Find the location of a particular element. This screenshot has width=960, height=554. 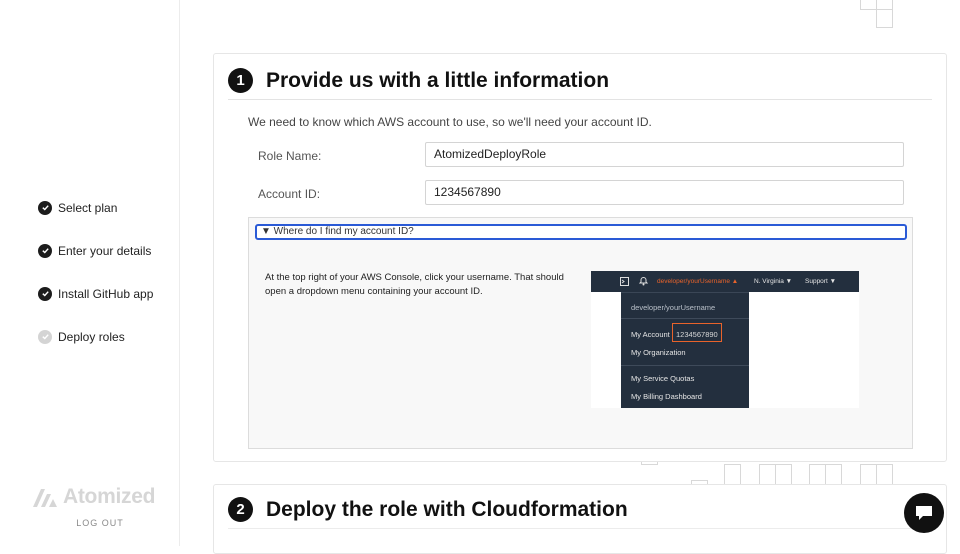

step-select-plan: Select plan is located at coordinates (95, 207).